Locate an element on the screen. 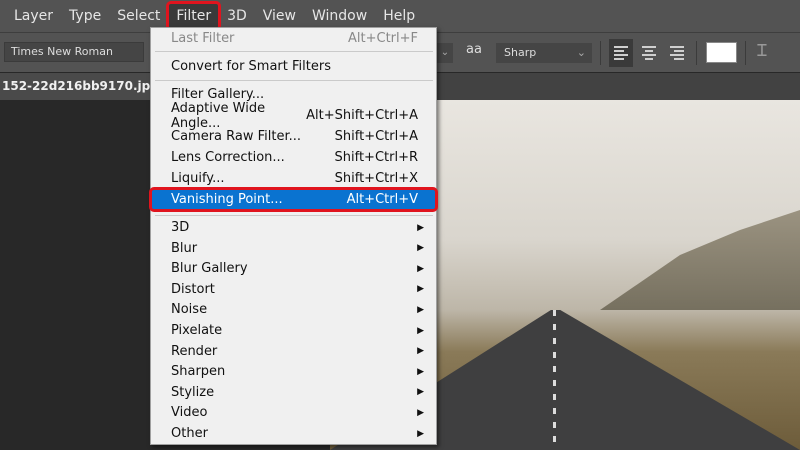 The width and height of the screenshot is (800, 450). warp-text-icon: Ꮖ is located at coordinates (762, 51).